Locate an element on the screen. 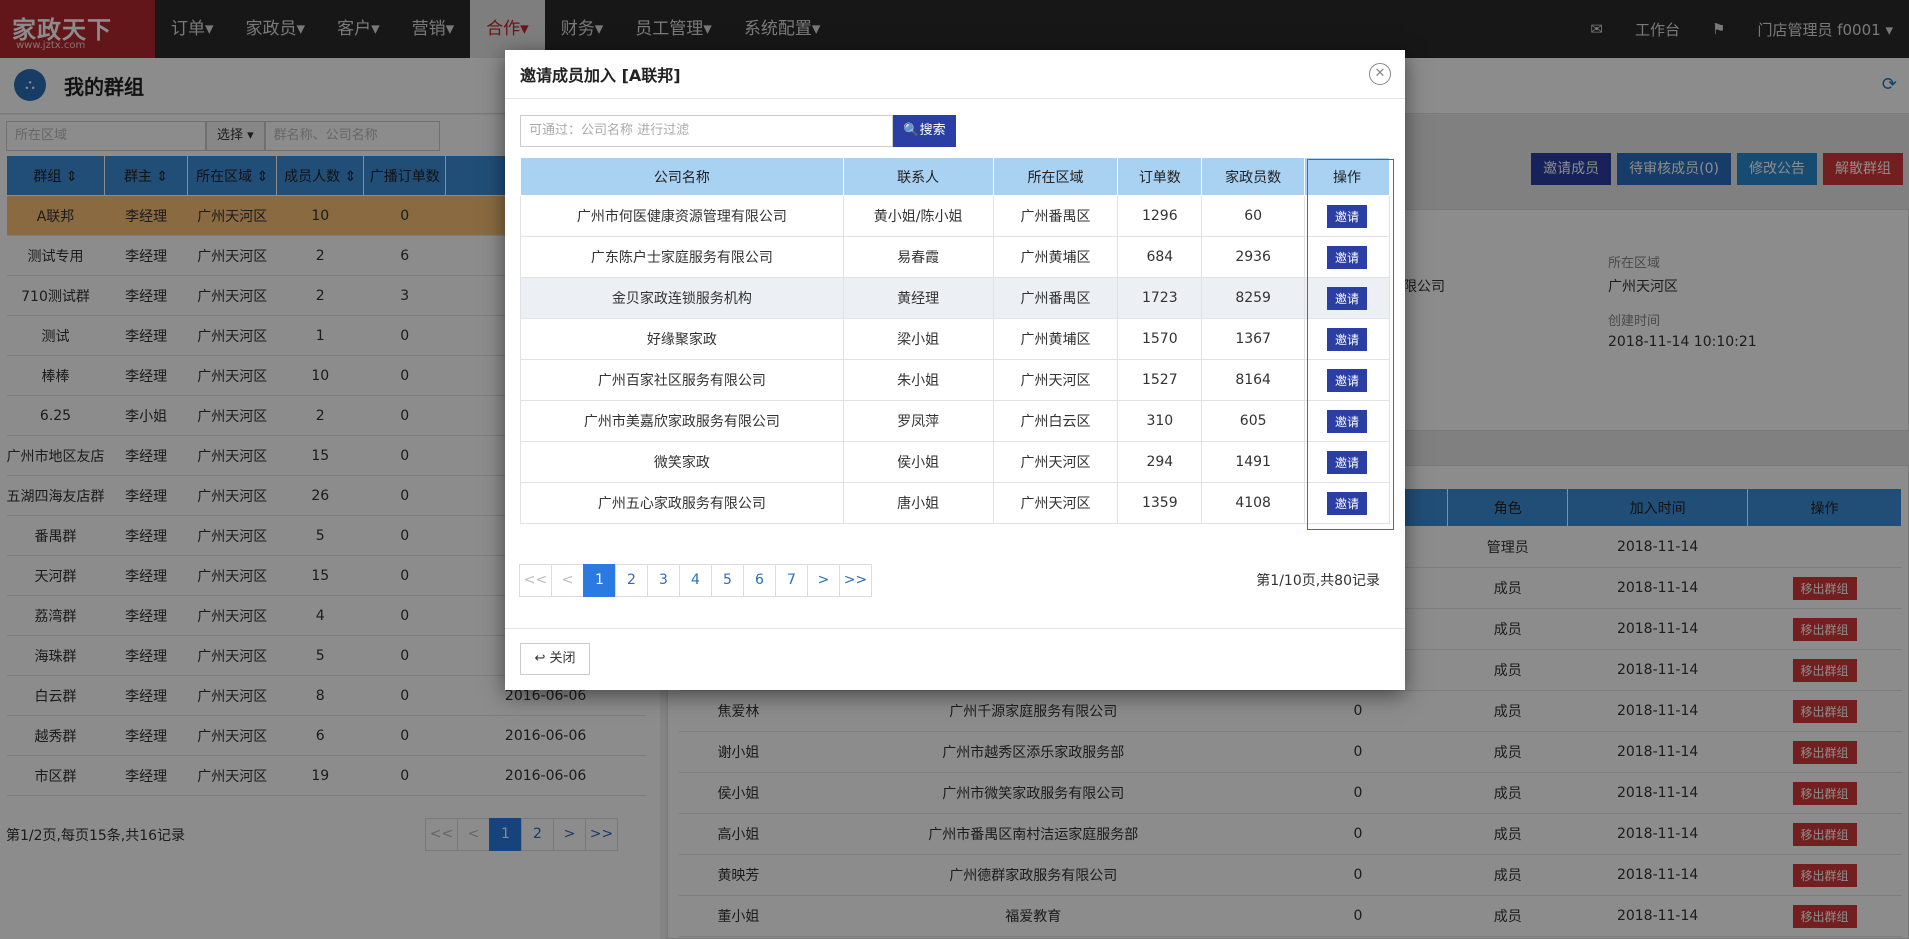 This screenshot has height=939, width=1909. company-table-cell: 684 is located at coordinates (1160, 257).